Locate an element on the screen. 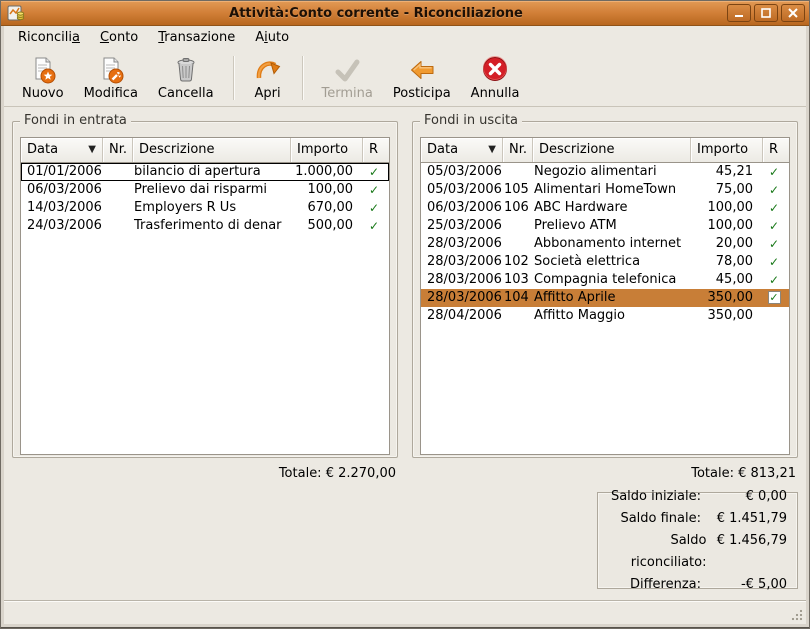 This screenshot has width=810, height=629. close-button is located at coordinates (793, 13).